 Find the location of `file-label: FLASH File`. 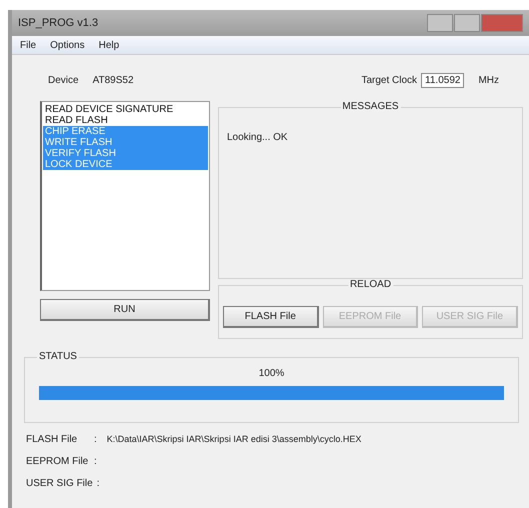

file-label: FLASH File is located at coordinates (52, 439).